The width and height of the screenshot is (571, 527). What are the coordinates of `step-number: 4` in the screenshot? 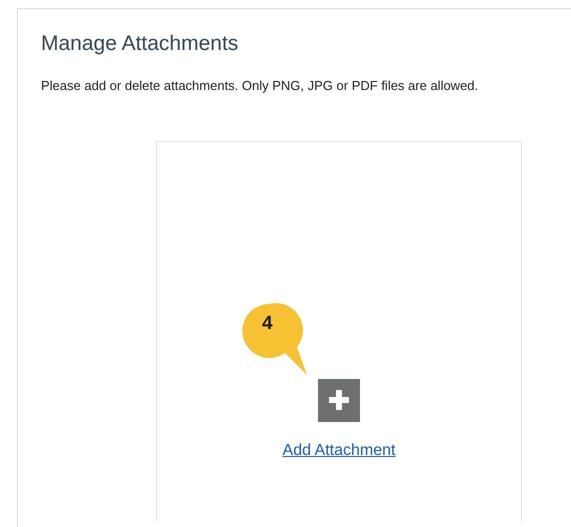 It's located at (267, 323).